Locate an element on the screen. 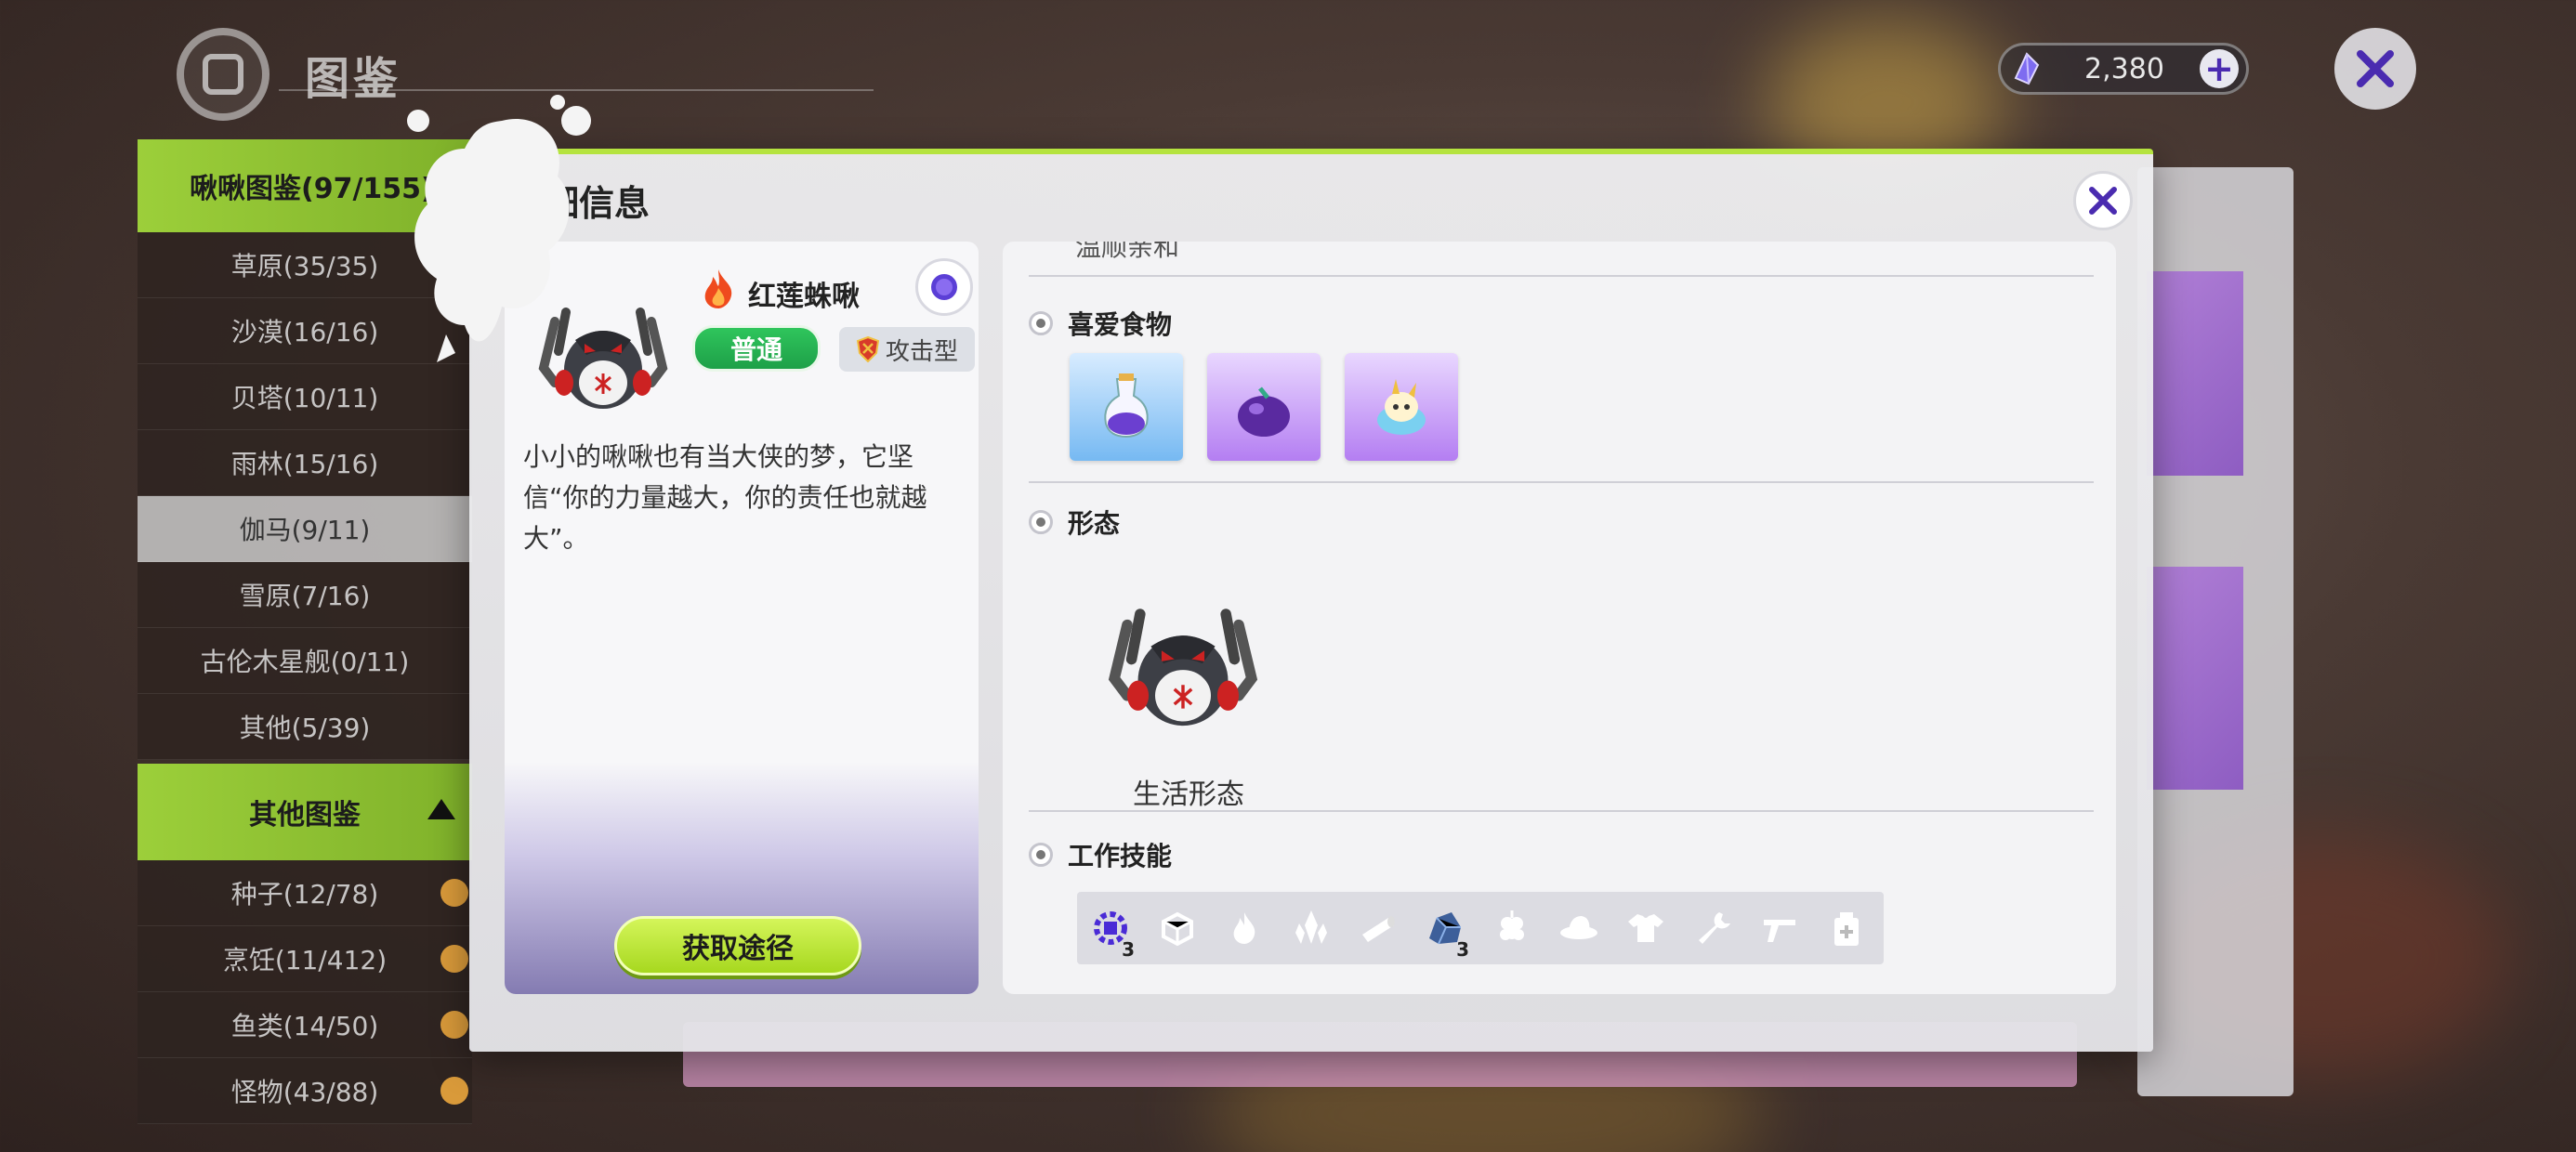 Image resolution: width=2576 pixels, height=1152 pixels. close-codex-button is located at coordinates (2375, 69).